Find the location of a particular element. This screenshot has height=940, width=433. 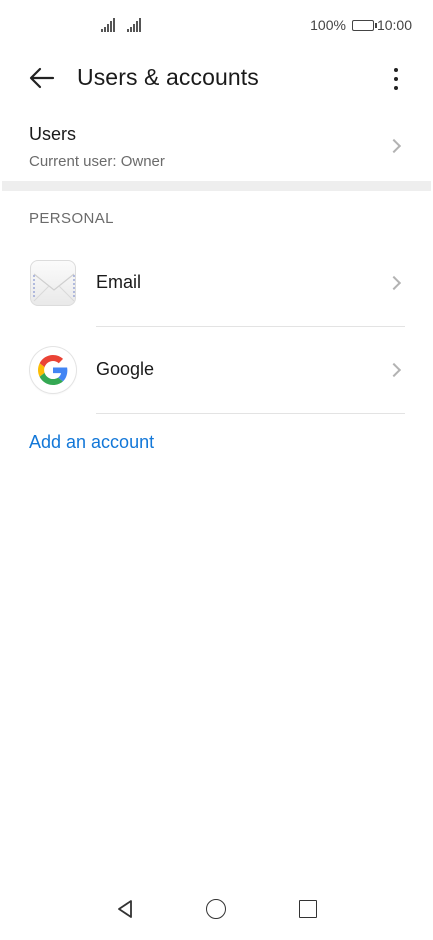

current-user-subtitle: Current user: Owner is located at coordinates (97, 161).